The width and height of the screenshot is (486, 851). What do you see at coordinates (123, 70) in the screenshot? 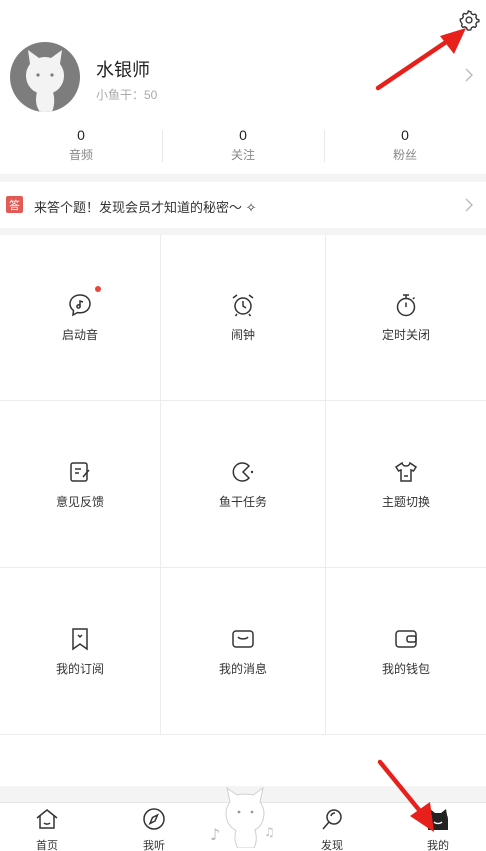
I see `username: 水银师` at bounding box center [123, 70].